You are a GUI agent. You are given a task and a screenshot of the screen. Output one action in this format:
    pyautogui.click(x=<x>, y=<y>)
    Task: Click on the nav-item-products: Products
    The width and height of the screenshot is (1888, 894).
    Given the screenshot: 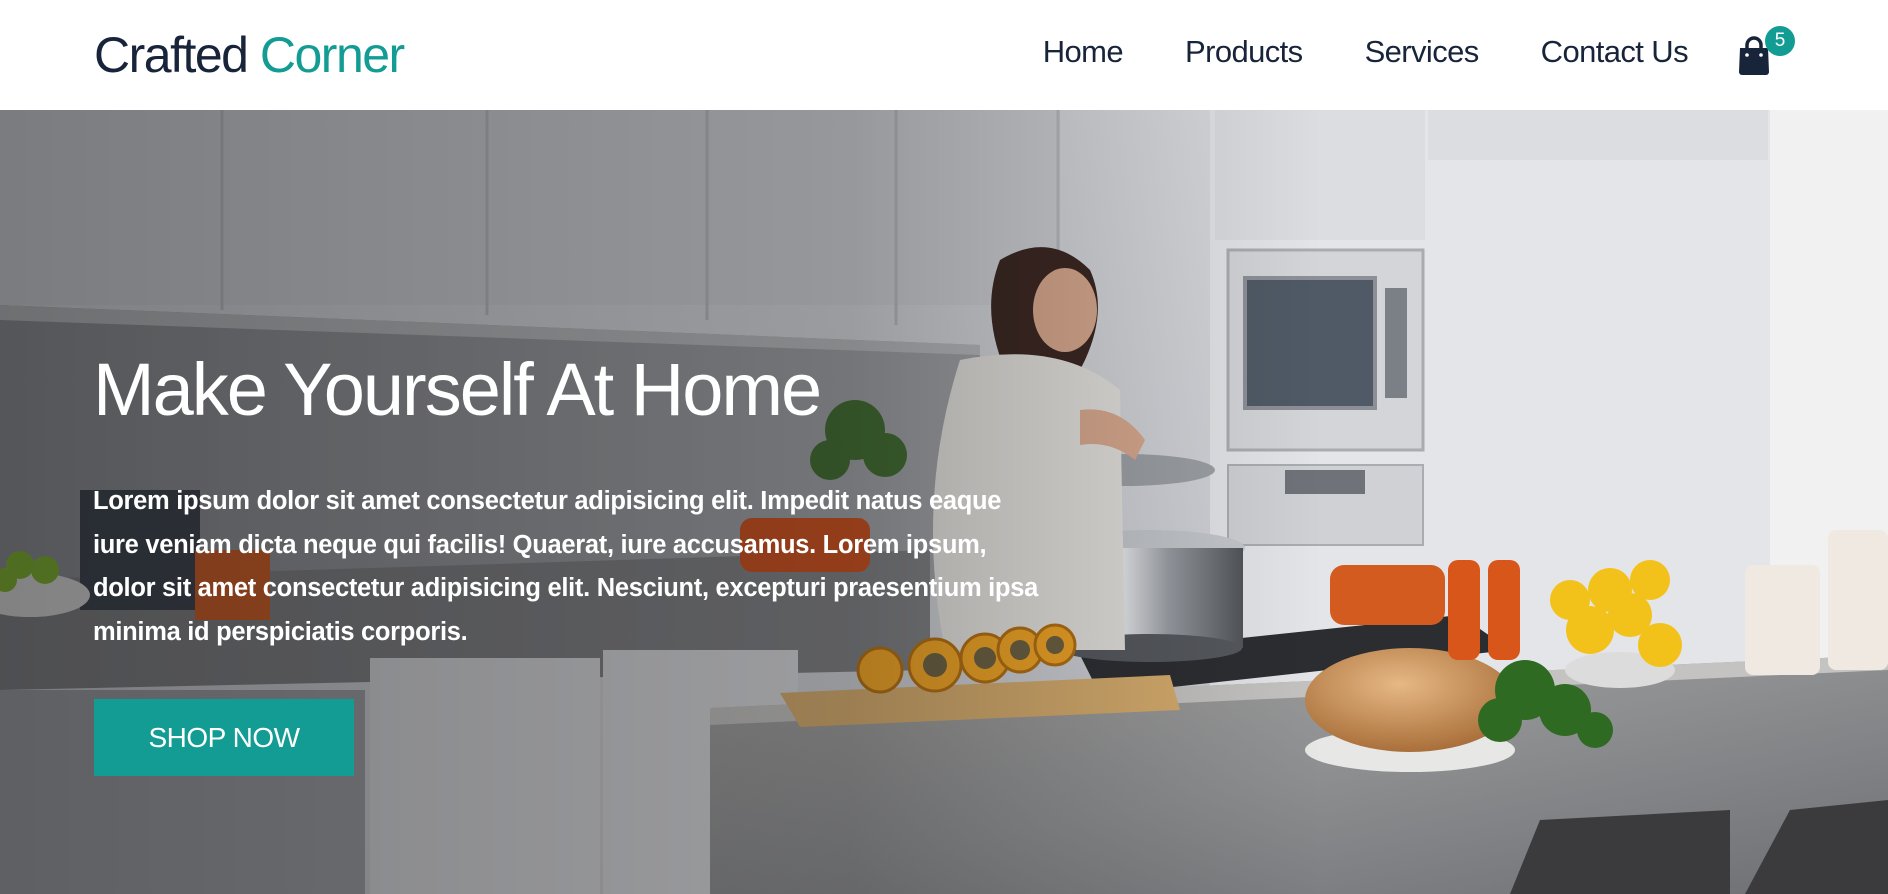 What is the action you would take?
    pyautogui.click(x=1244, y=52)
    